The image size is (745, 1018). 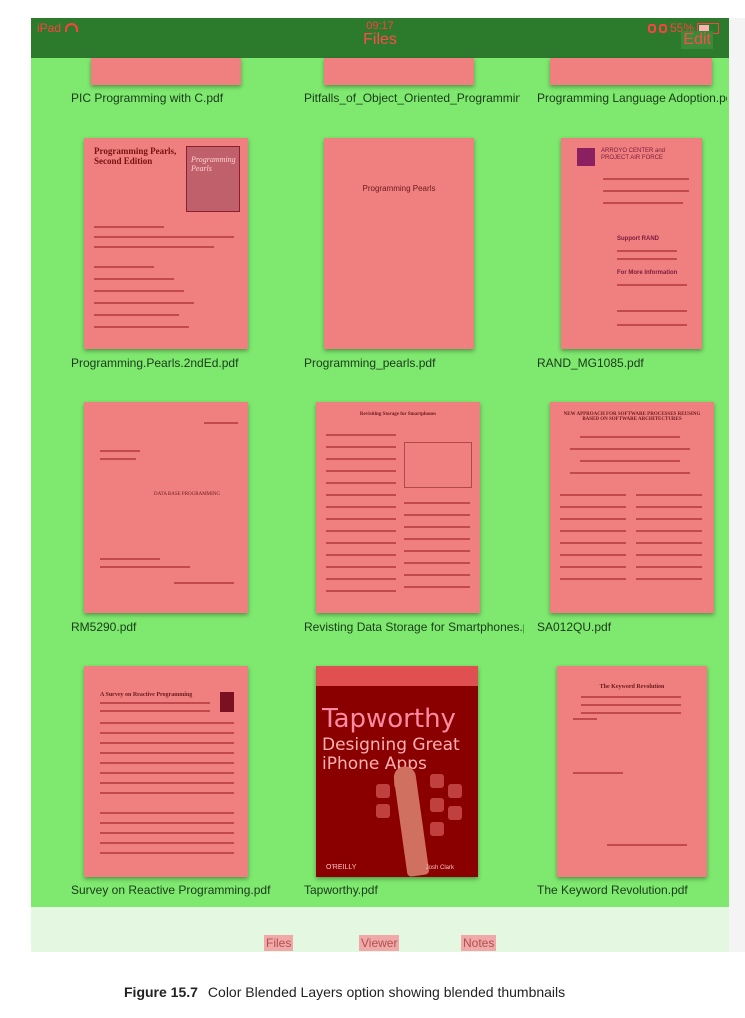 What do you see at coordinates (181, 890) in the screenshot?
I see `file-name: Survey on Reactive Programming.pdf` at bounding box center [181, 890].